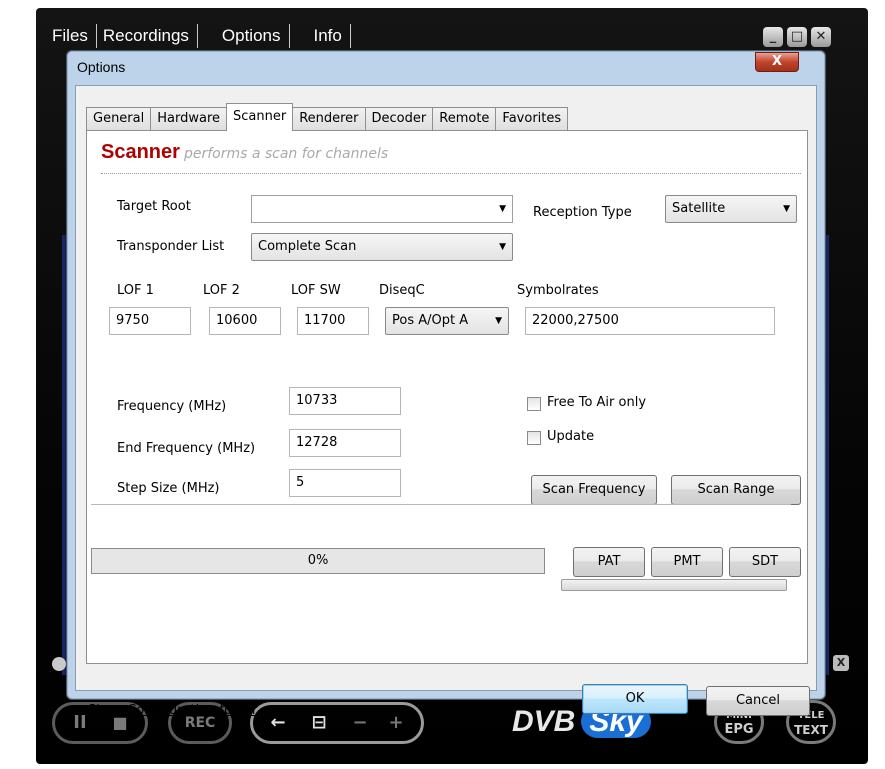  What do you see at coordinates (687, 562) in the screenshot?
I see `pmt-button: PMT` at bounding box center [687, 562].